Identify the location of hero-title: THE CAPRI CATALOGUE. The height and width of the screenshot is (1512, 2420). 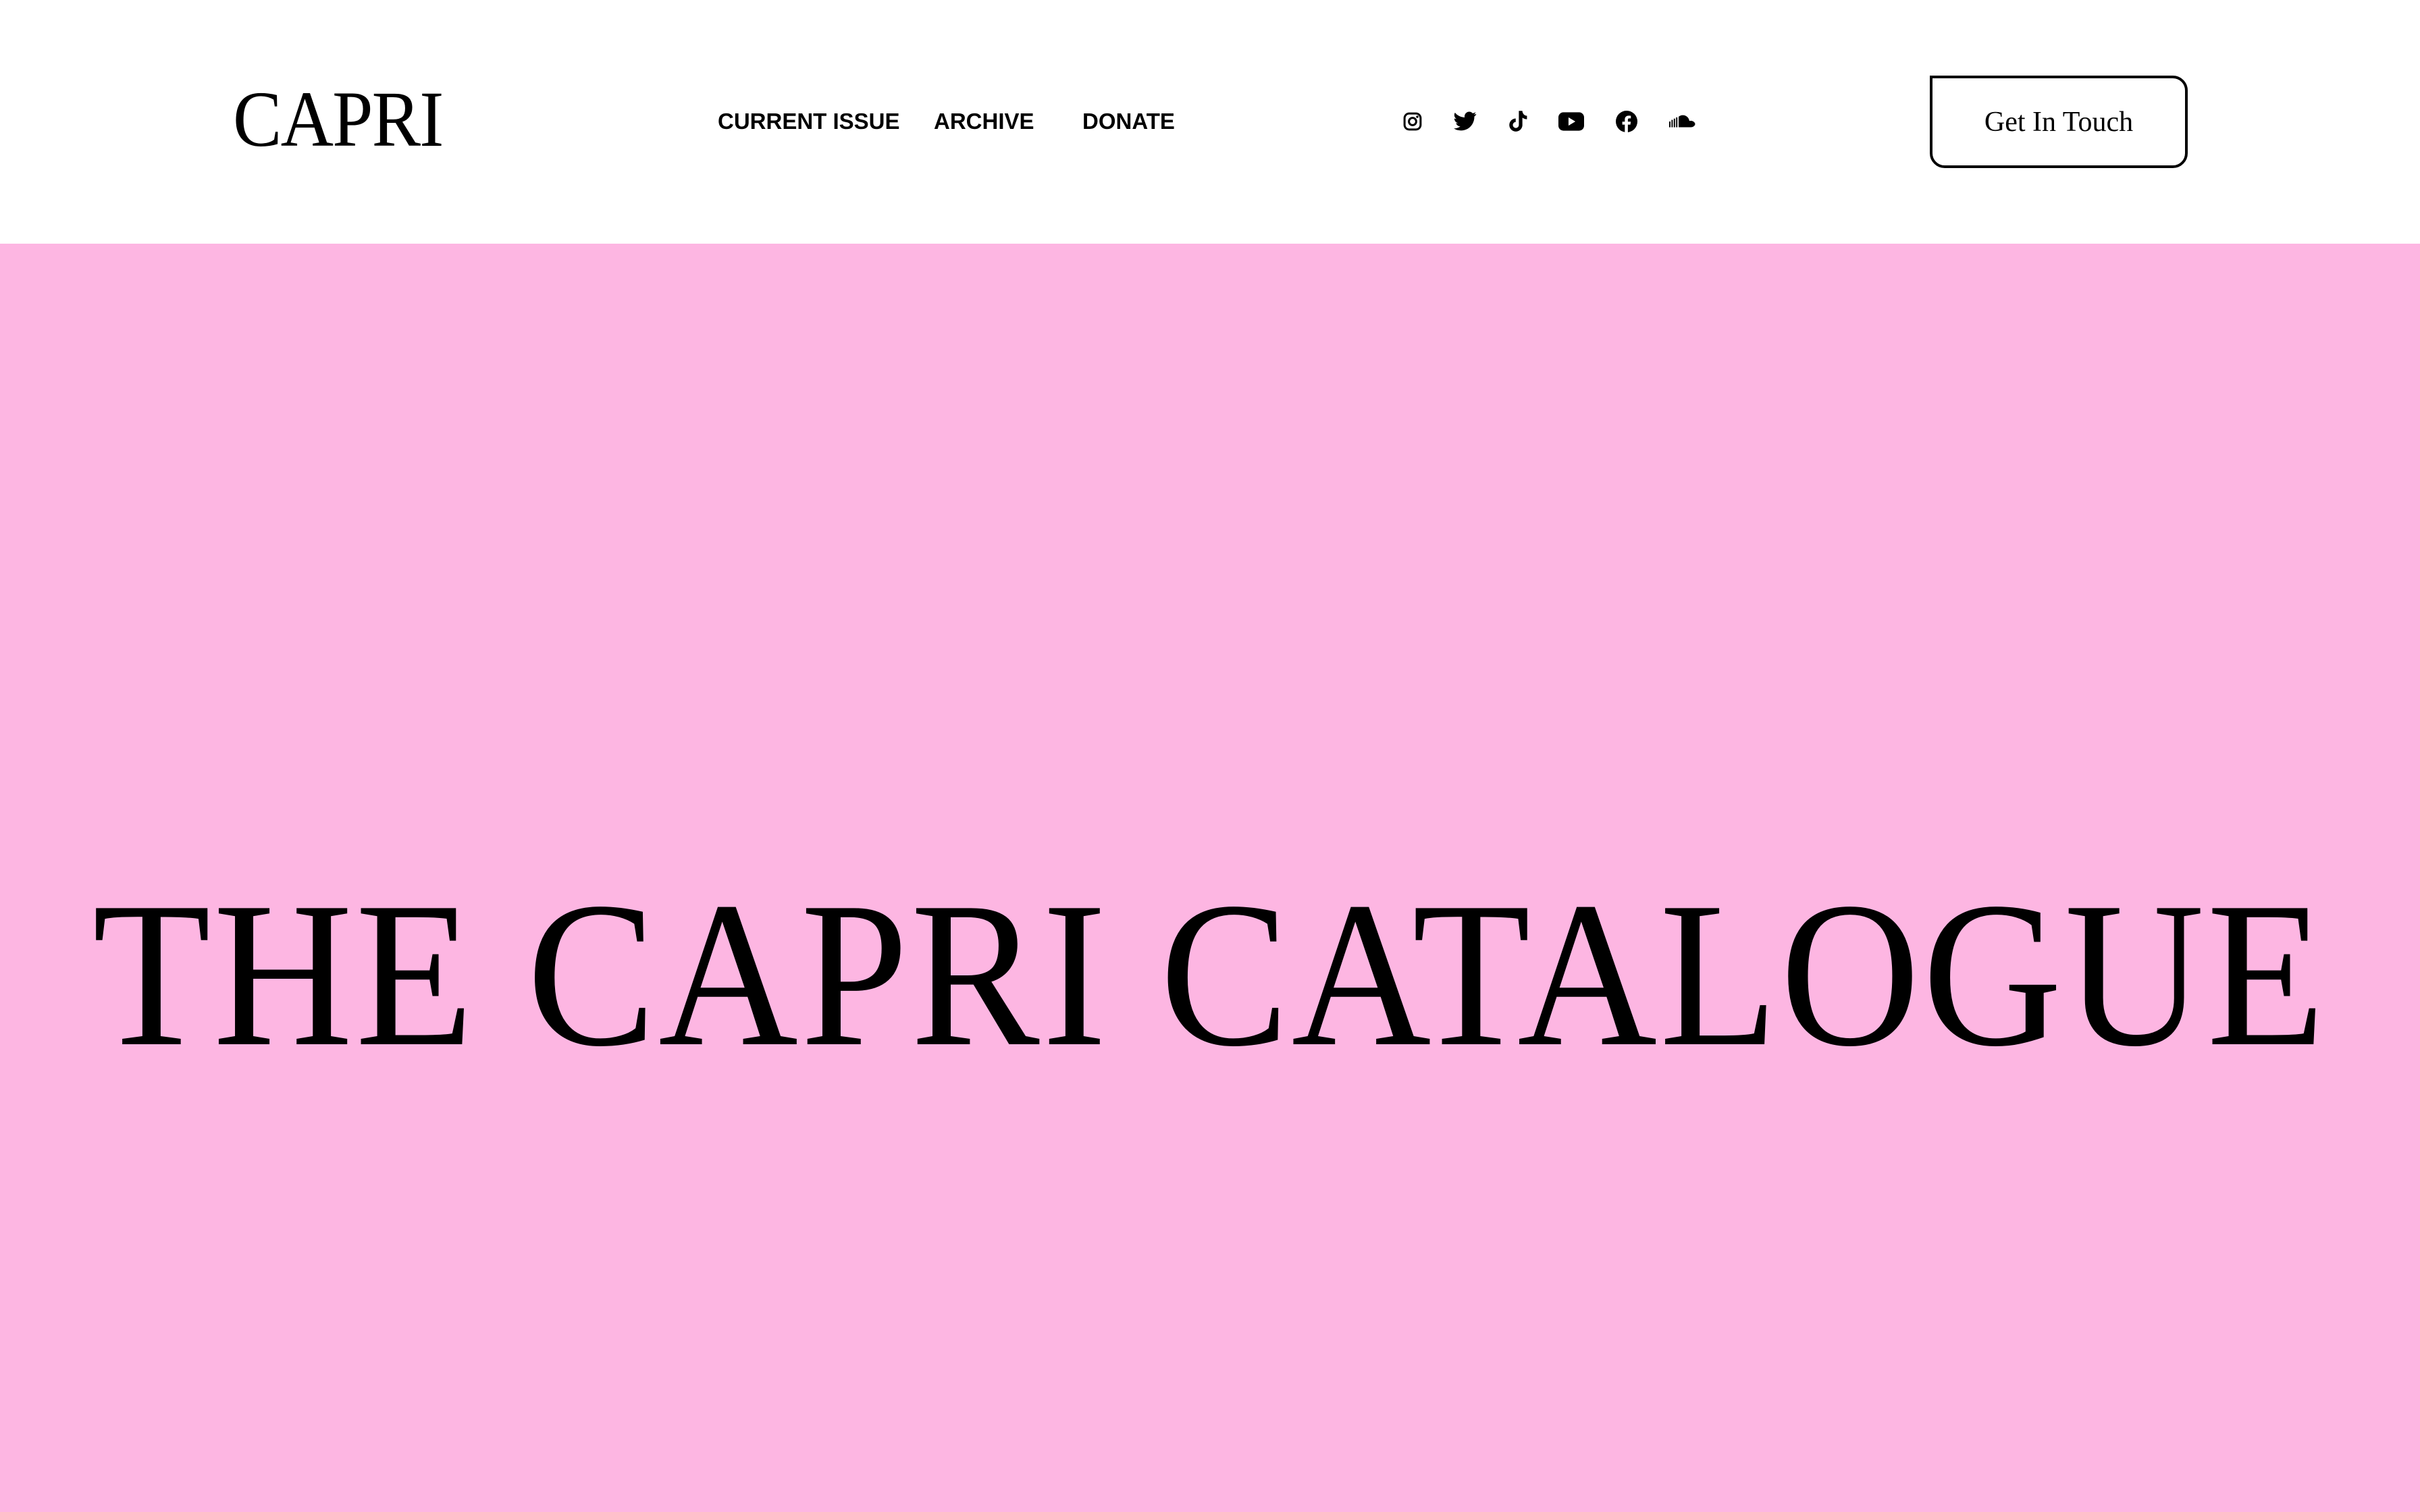
(1210, 974).